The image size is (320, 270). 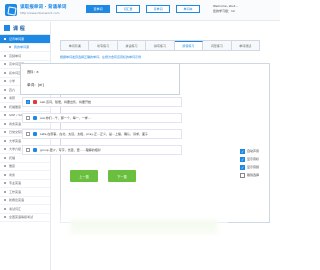 What do you see at coordinates (100, 79) in the screenshot?
I see `question-box: 音标：a 单词：[ei]` at bounding box center [100, 79].